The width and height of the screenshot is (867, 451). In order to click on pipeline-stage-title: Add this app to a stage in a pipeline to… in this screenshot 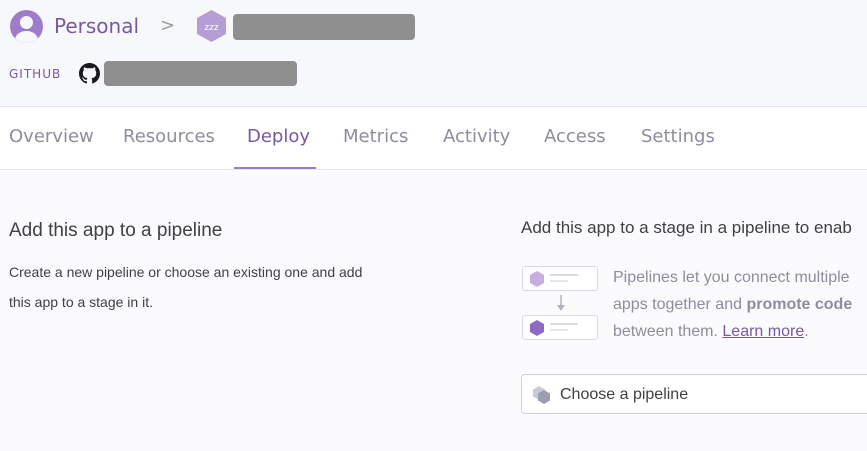, I will do `click(686, 227)`.